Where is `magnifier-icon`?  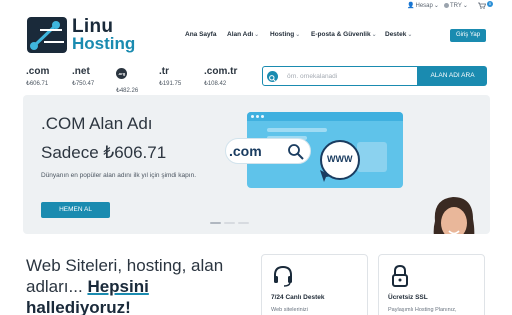 magnifier-icon is located at coordinates (296, 152).